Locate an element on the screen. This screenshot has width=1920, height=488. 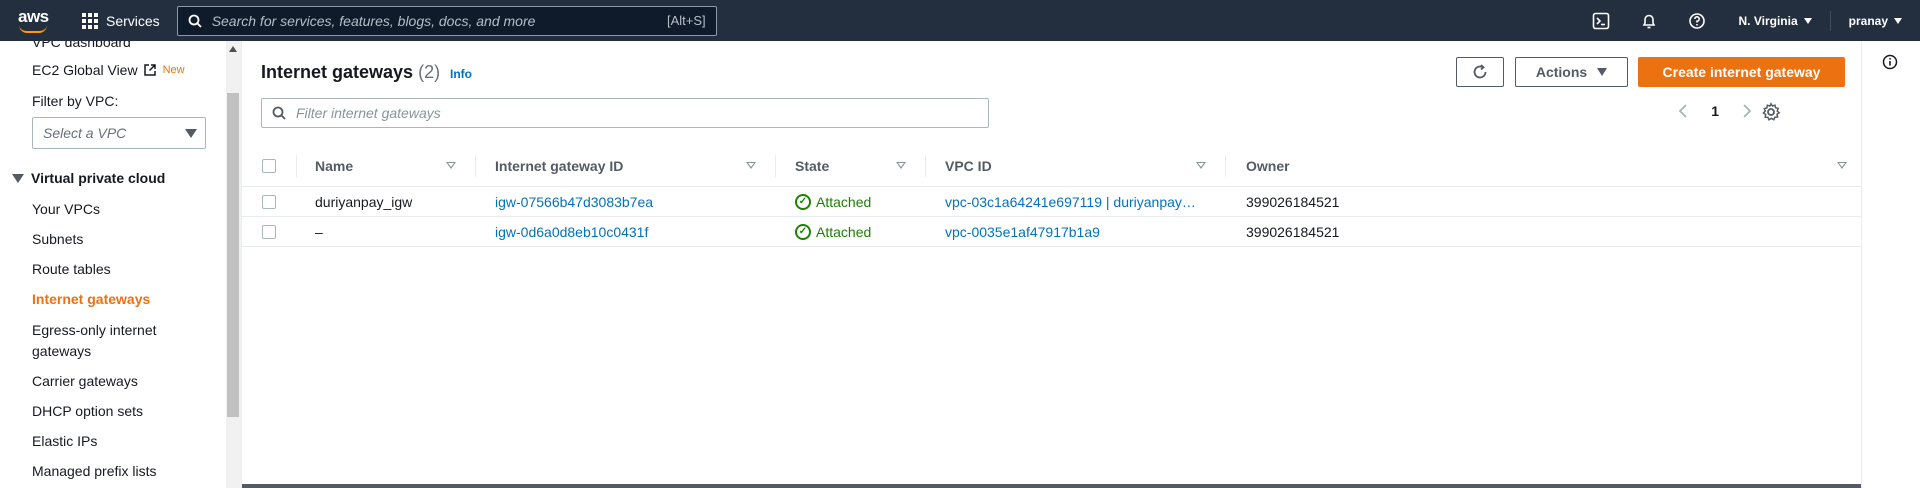
sidebar-item-egress-only-internet-gateways: Egress-only internet is located at coordinates (94, 330).